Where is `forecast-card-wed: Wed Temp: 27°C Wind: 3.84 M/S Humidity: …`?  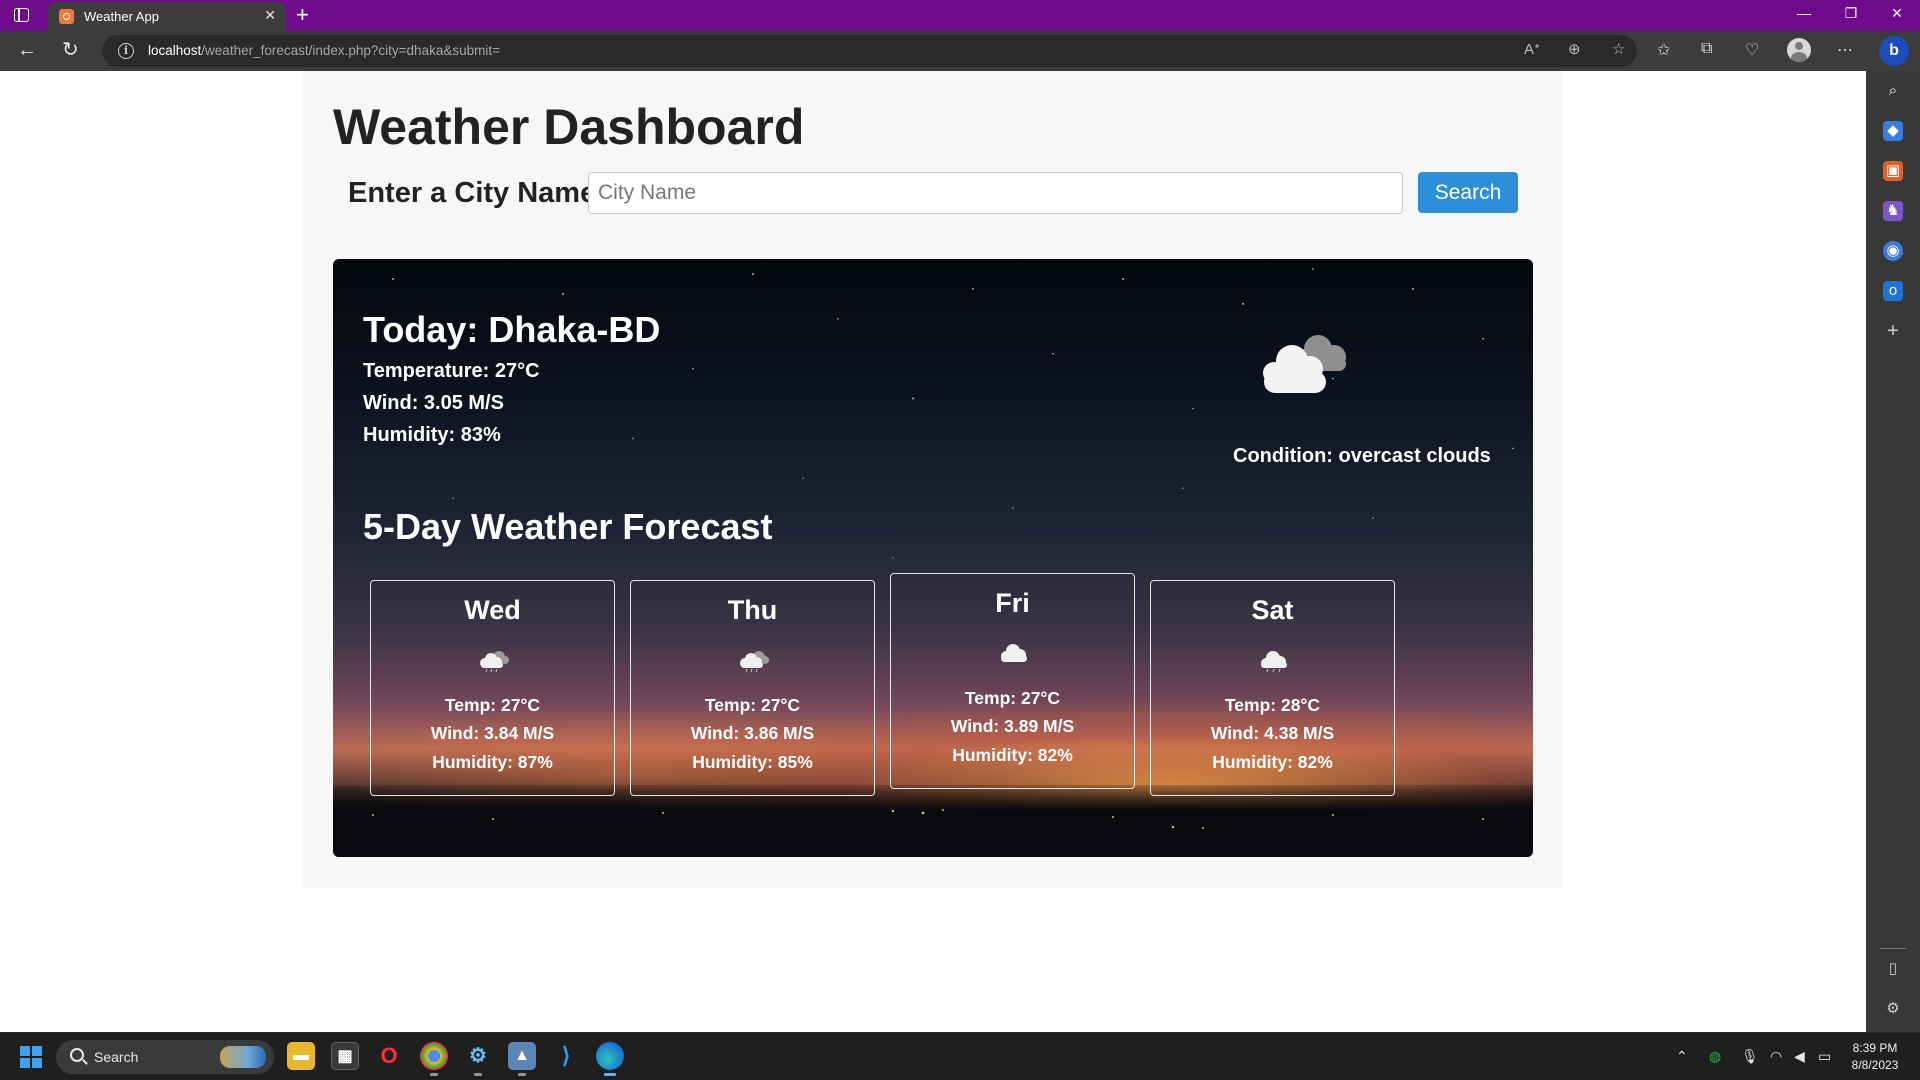 forecast-card-wed: Wed Temp: 27°C Wind: 3.84 M/S Humidity: … is located at coordinates (492, 688).